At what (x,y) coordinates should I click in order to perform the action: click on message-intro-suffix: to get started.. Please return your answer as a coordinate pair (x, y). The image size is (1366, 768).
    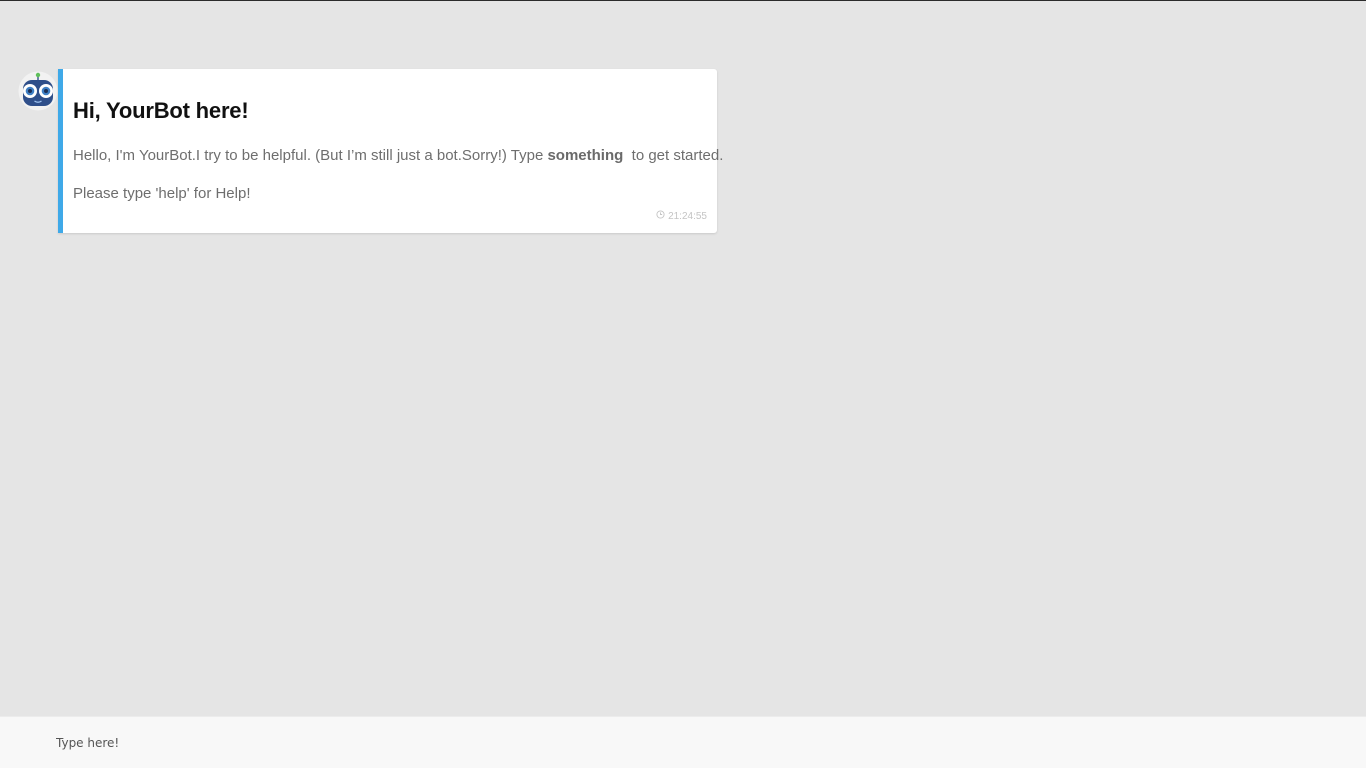
    Looking at the image, I should click on (673, 155).